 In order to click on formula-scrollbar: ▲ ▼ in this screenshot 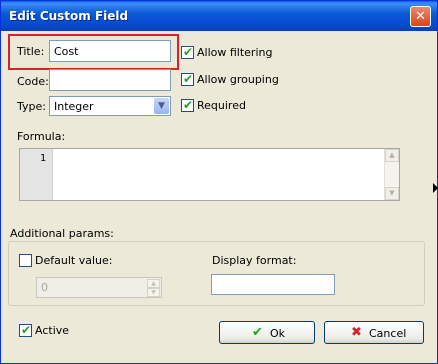, I will do `click(391, 174)`.